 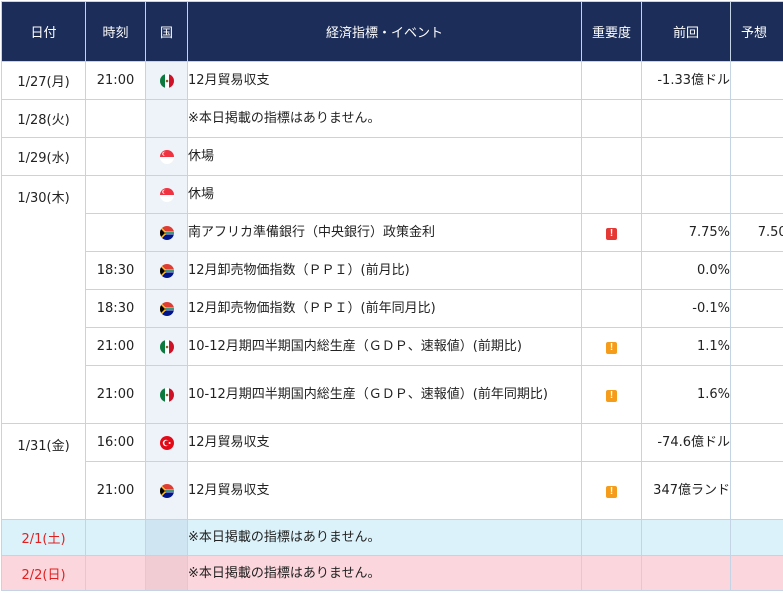 I want to click on event-cell: 10-12月期四半期国内総生産（ＧＤＰ、速報値）(前期比), so click(x=384, y=346).